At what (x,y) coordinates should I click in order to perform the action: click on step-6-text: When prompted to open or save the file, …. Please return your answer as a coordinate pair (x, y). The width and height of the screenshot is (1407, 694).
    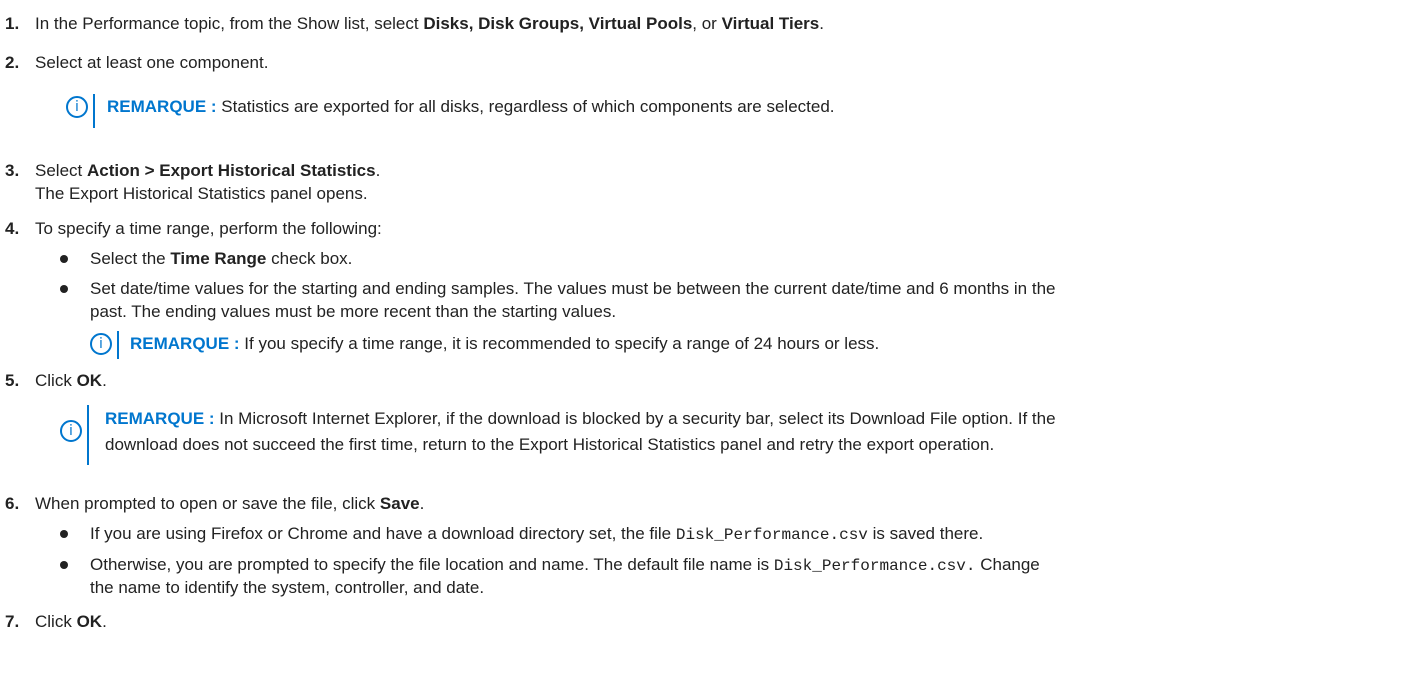
    Looking at the image, I should click on (230, 503).